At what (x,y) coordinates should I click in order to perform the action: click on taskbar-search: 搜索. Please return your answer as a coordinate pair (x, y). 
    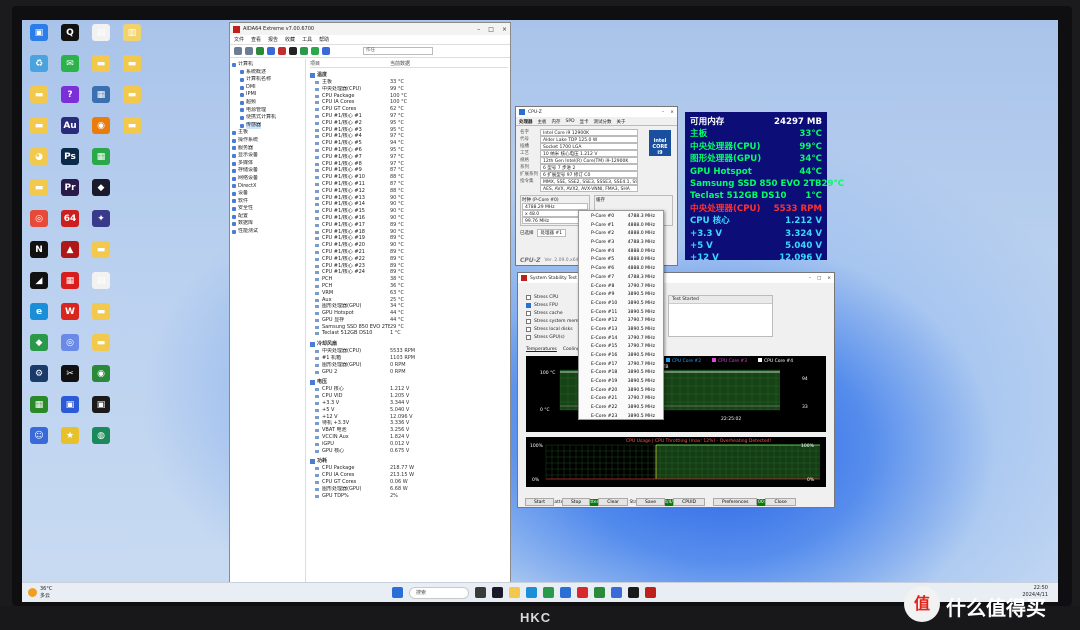
    Looking at the image, I should click on (439, 592).